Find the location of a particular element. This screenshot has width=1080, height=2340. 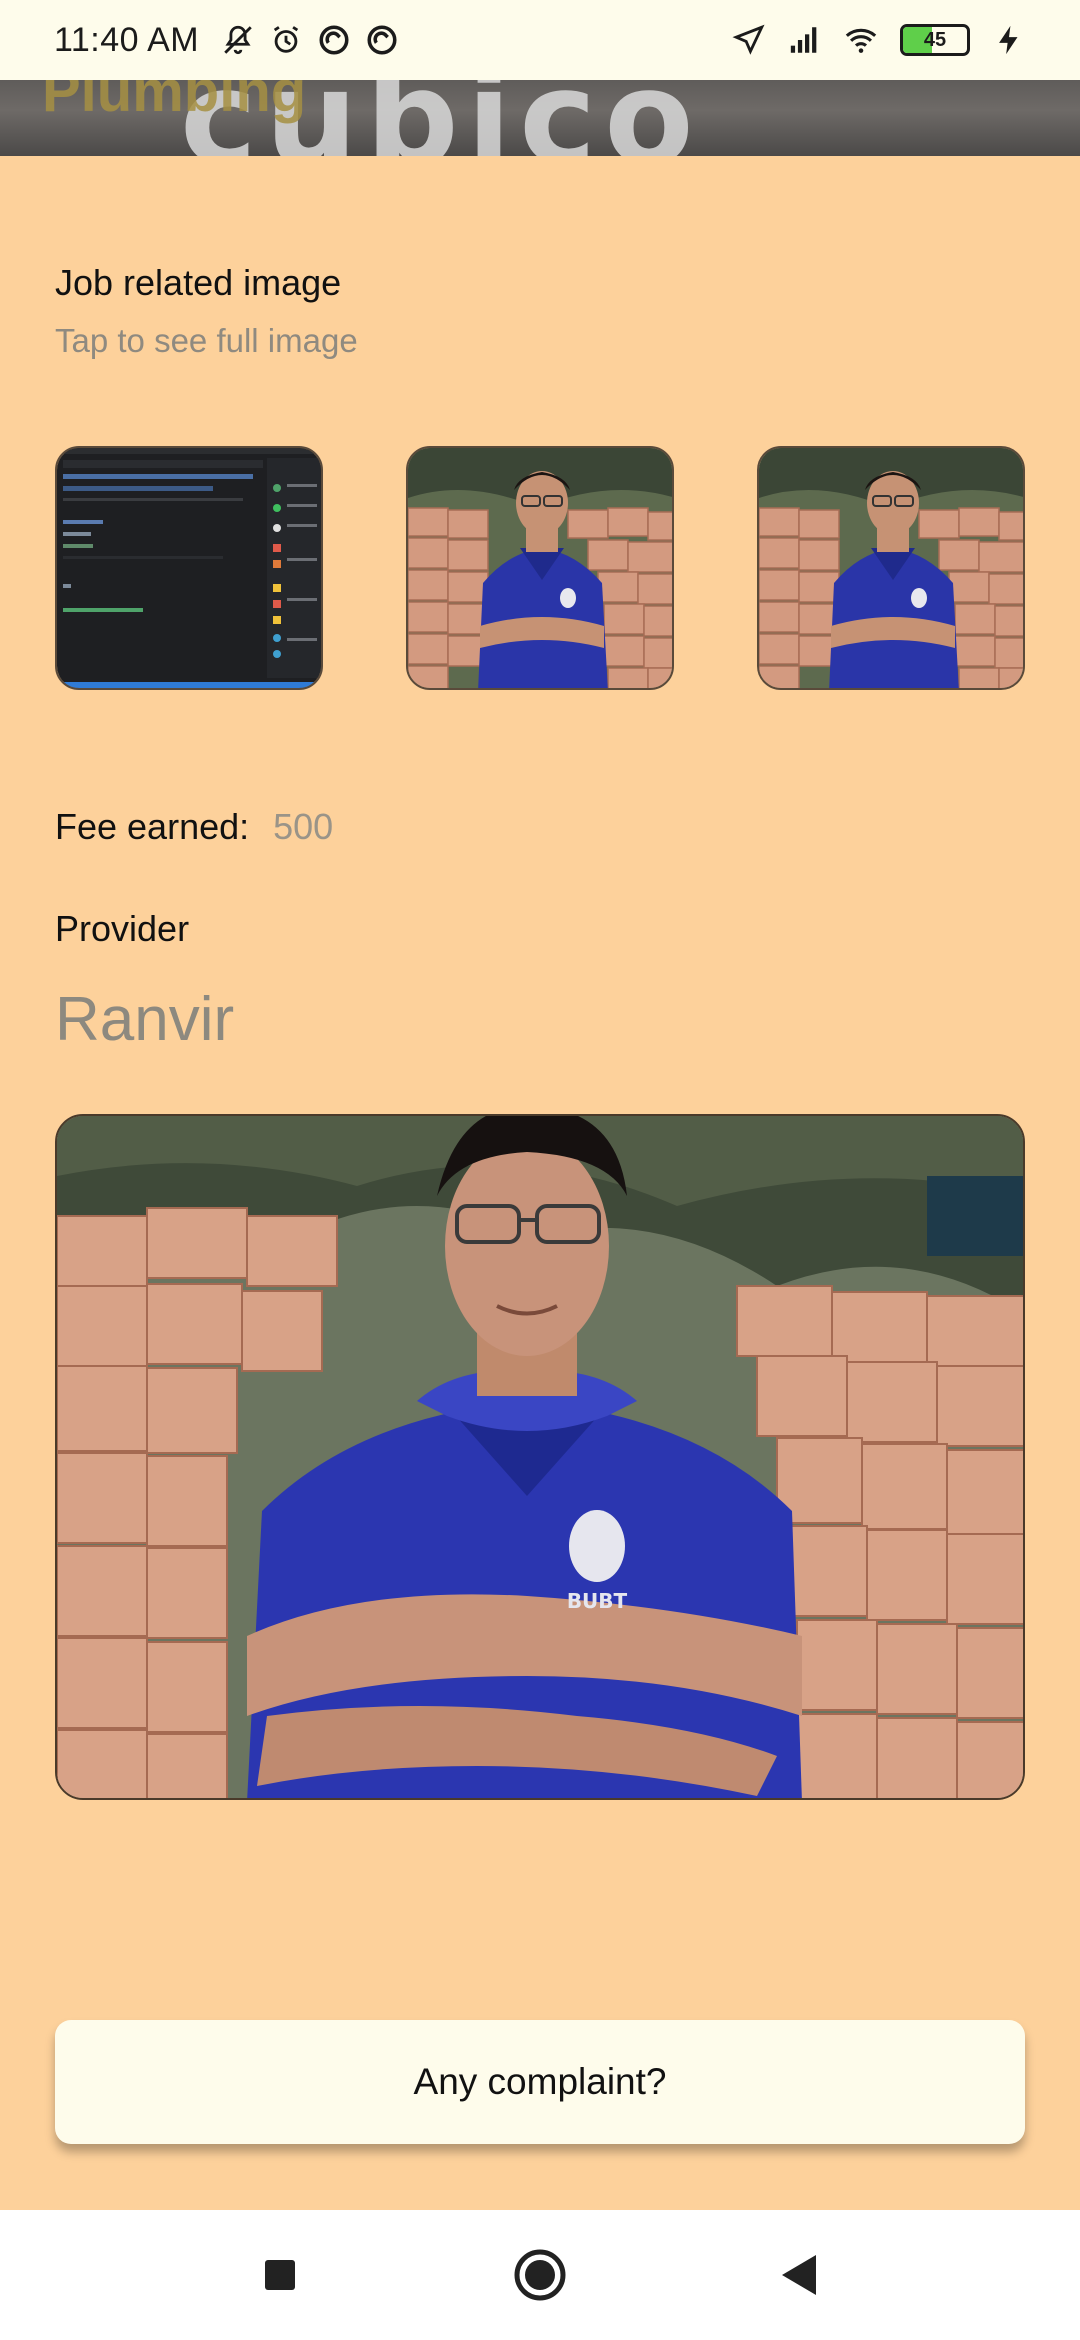

provider-title: Provider is located at coordinates (122, 928).